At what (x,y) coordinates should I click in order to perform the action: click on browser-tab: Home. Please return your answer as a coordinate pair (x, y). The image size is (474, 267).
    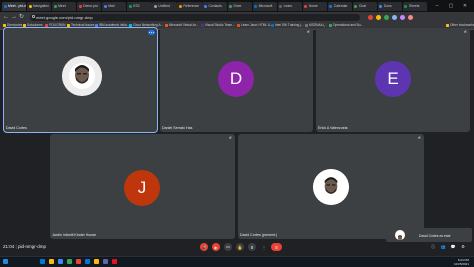
    Looking at the image, I should click on (314, 6).